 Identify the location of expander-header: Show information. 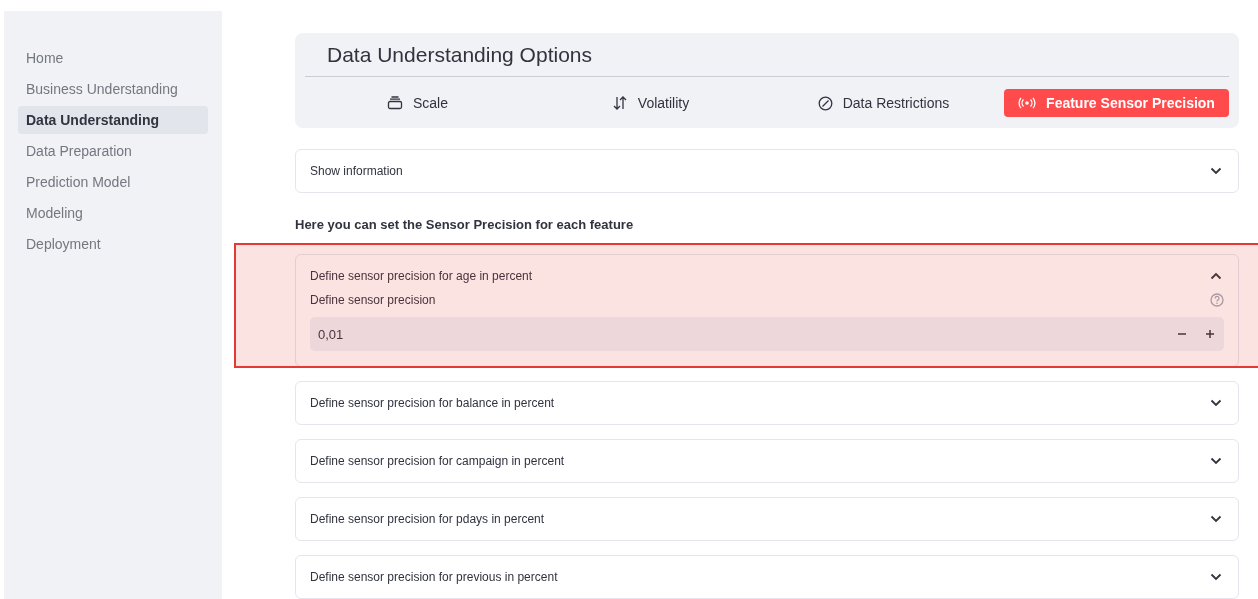
(767, 171).